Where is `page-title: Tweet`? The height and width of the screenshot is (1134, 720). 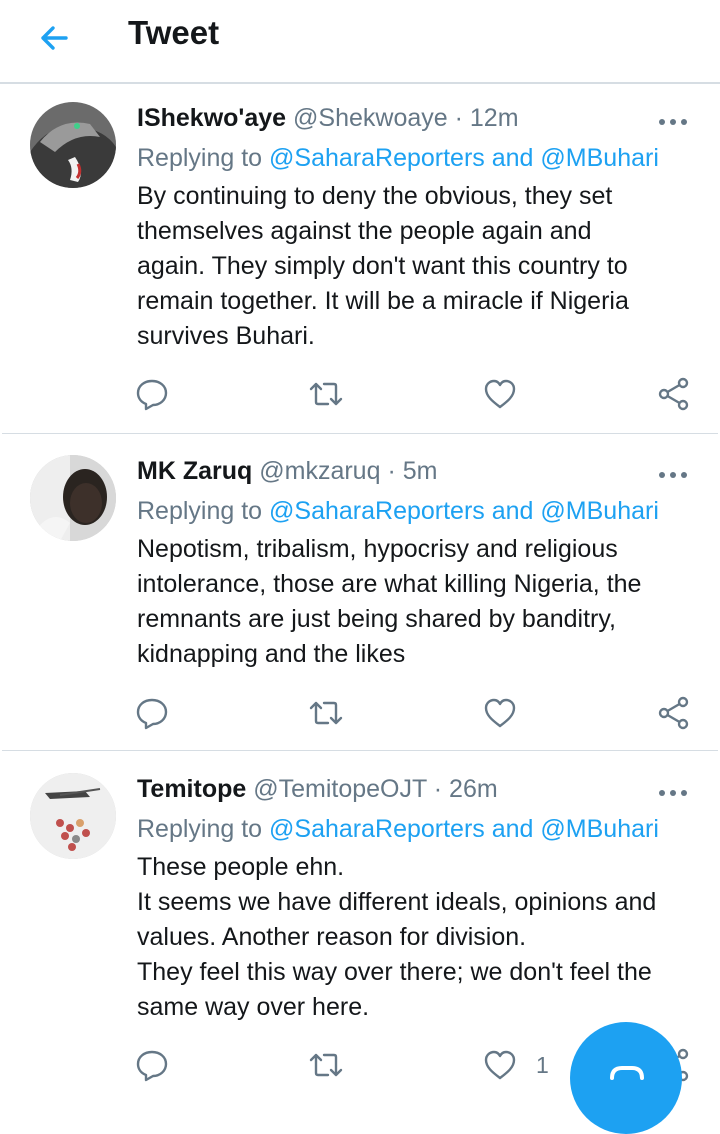
page-title: Tweet is located at coordinates (174, 32).